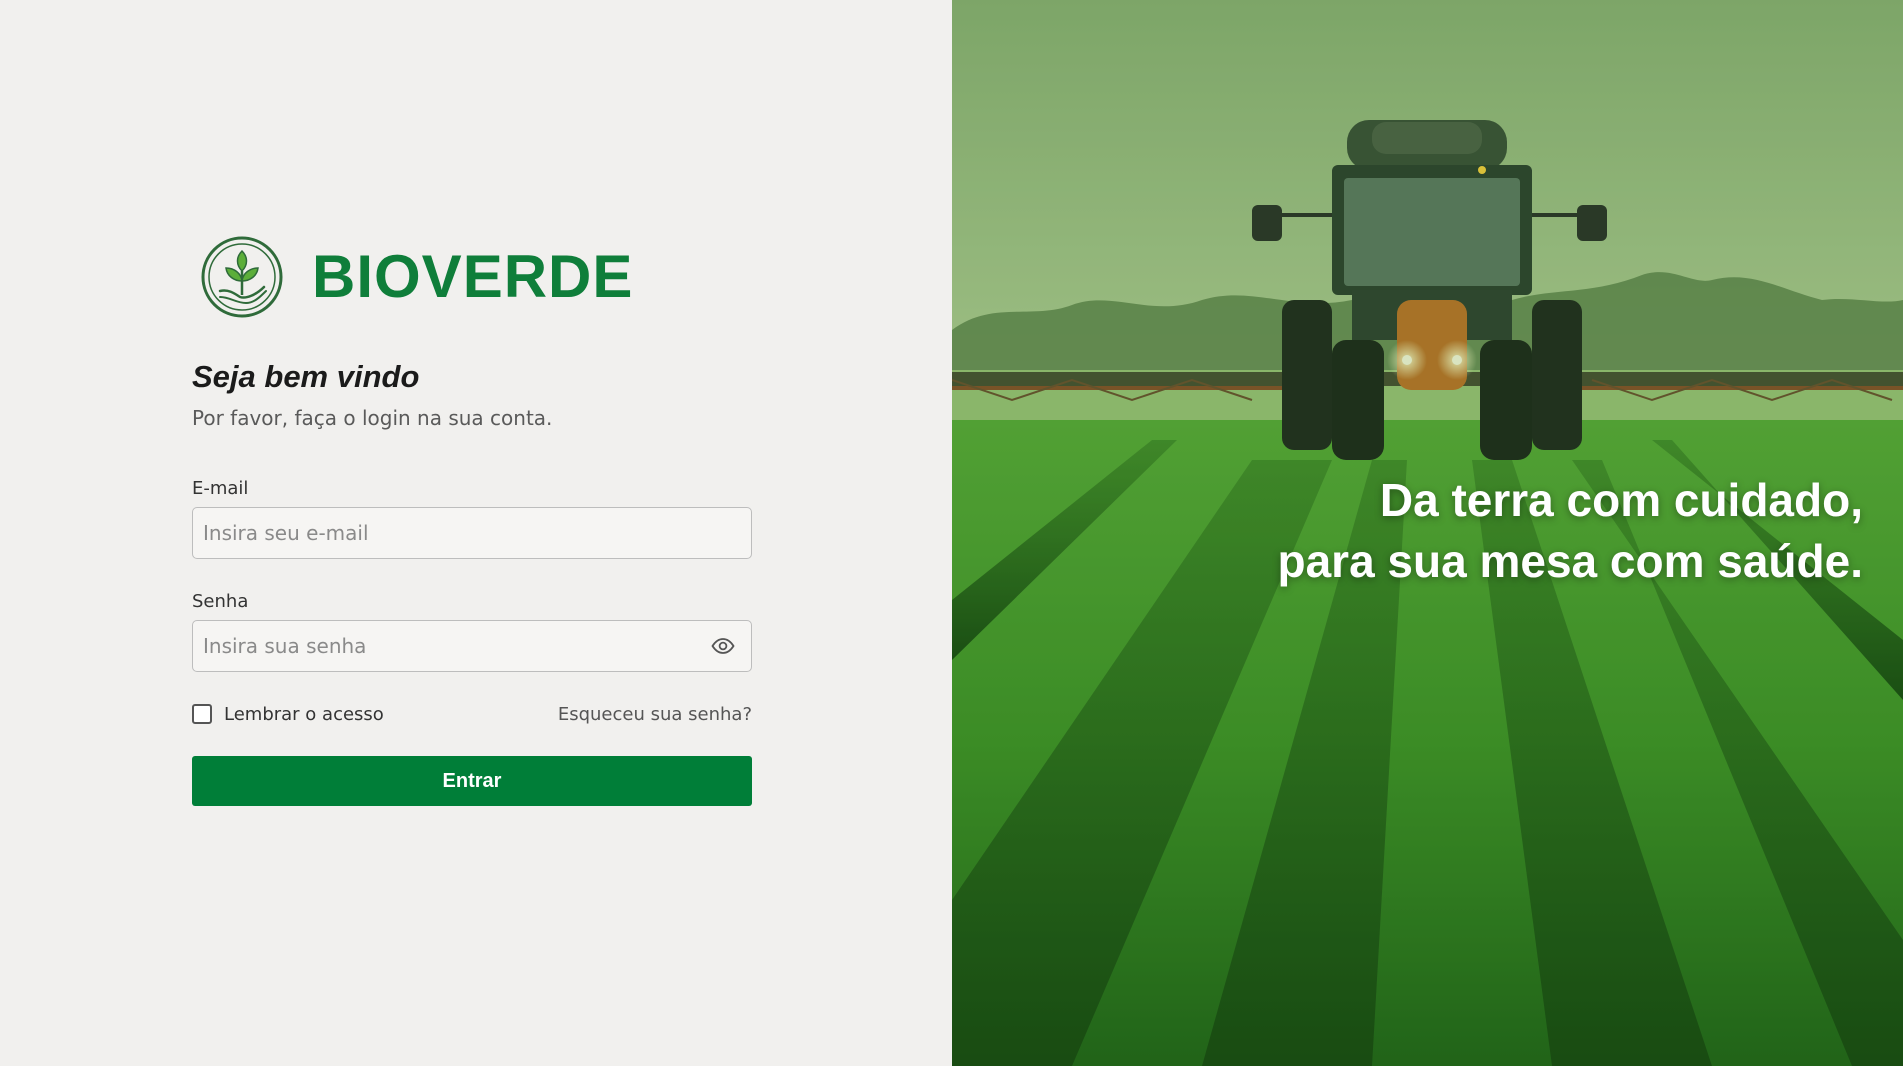 The image size is (1903, 1066). What do you see at coordinates (202, 714) in the screenshot?
I see `remember-checkbox` at bounding box center [202, 714].